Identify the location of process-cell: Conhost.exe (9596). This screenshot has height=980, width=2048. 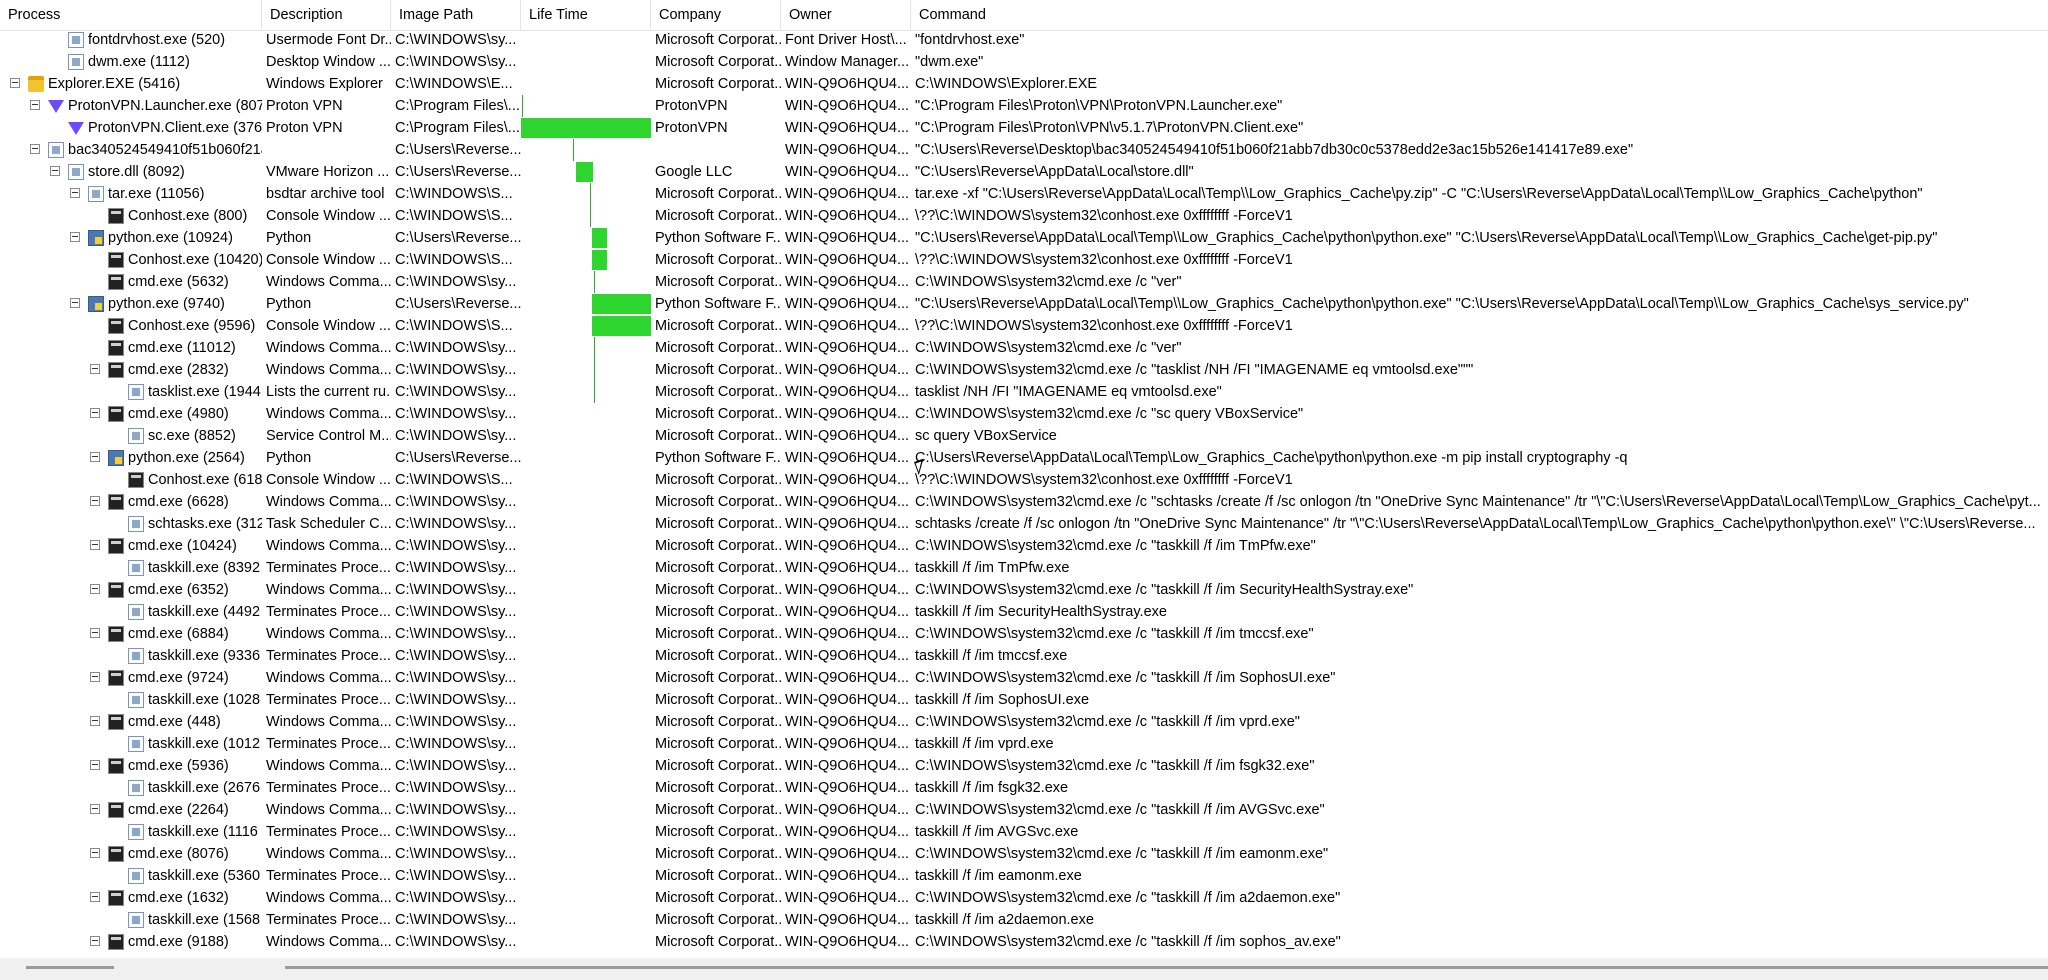
(131, 326).